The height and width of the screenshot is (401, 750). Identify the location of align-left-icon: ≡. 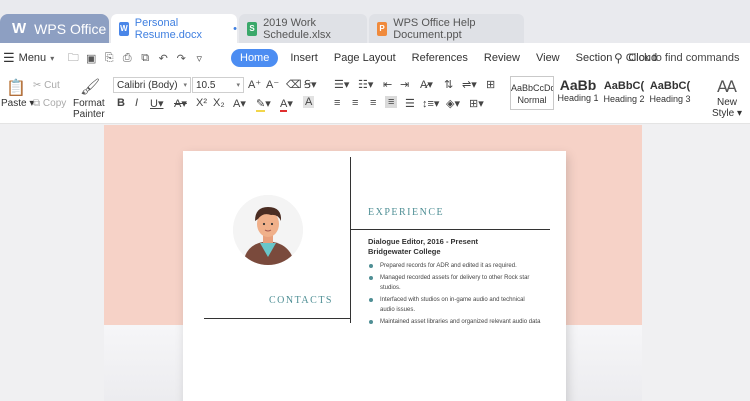
(337, 103).